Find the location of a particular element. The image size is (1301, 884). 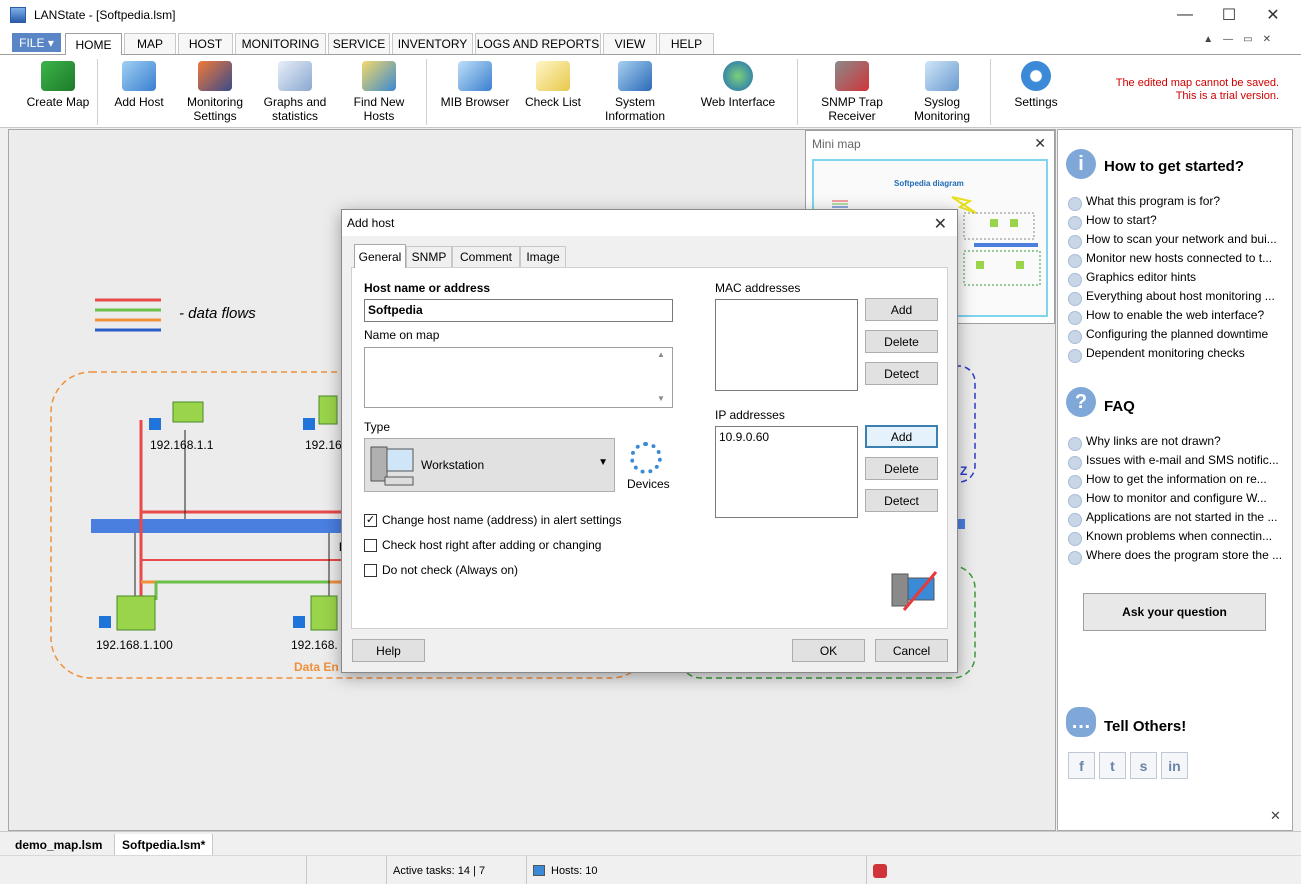

host-label: 192.16 is located at coordinates (323, 445).